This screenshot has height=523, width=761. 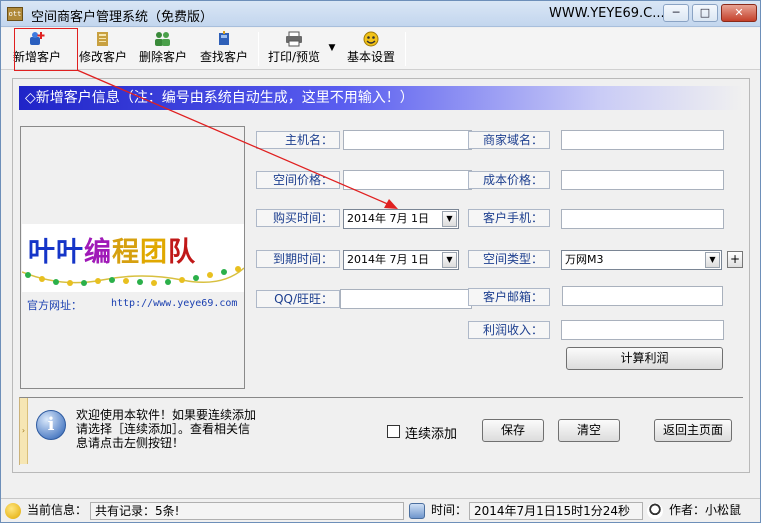 What do you see at coordinates (380, 14) in the screenshot?
I see `title-bar: ott 空间商客户管理系统（免费版） WWW.YEYE69.C... ─ □ ✕` at bounding box center [380, 14].